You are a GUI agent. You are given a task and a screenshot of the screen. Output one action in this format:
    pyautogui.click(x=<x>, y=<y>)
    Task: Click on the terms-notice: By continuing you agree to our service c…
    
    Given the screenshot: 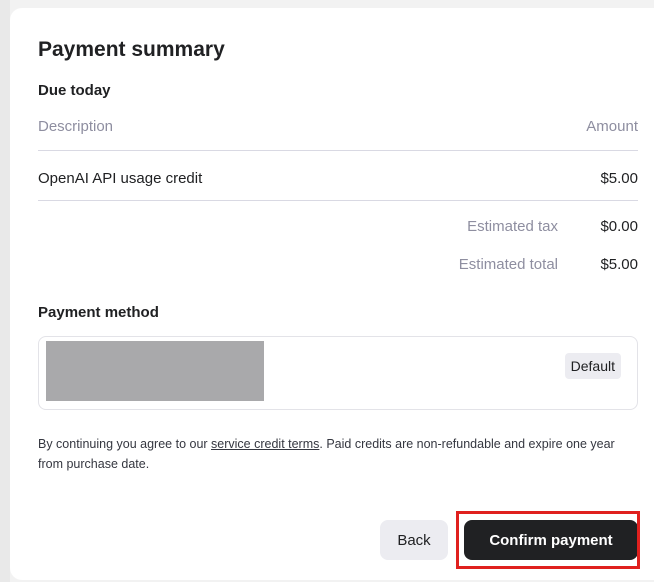 What is the action you would take?
    pyautogui.click(x=340, y=454)
    